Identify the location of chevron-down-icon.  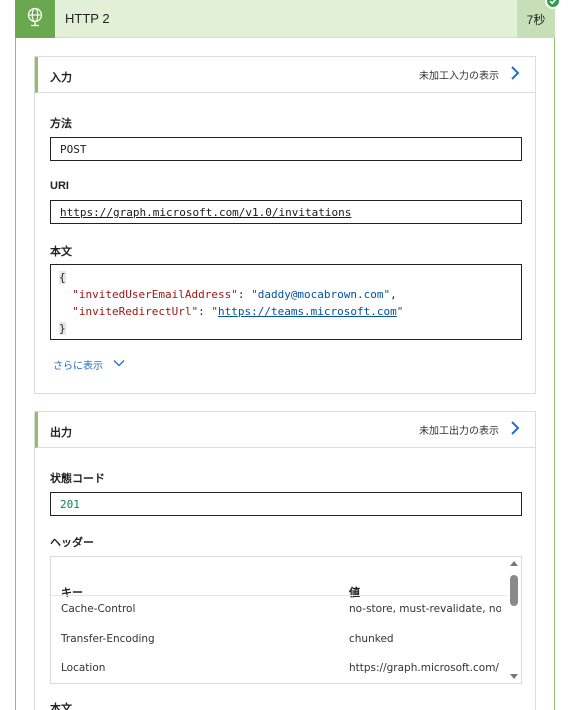
(119, 364).